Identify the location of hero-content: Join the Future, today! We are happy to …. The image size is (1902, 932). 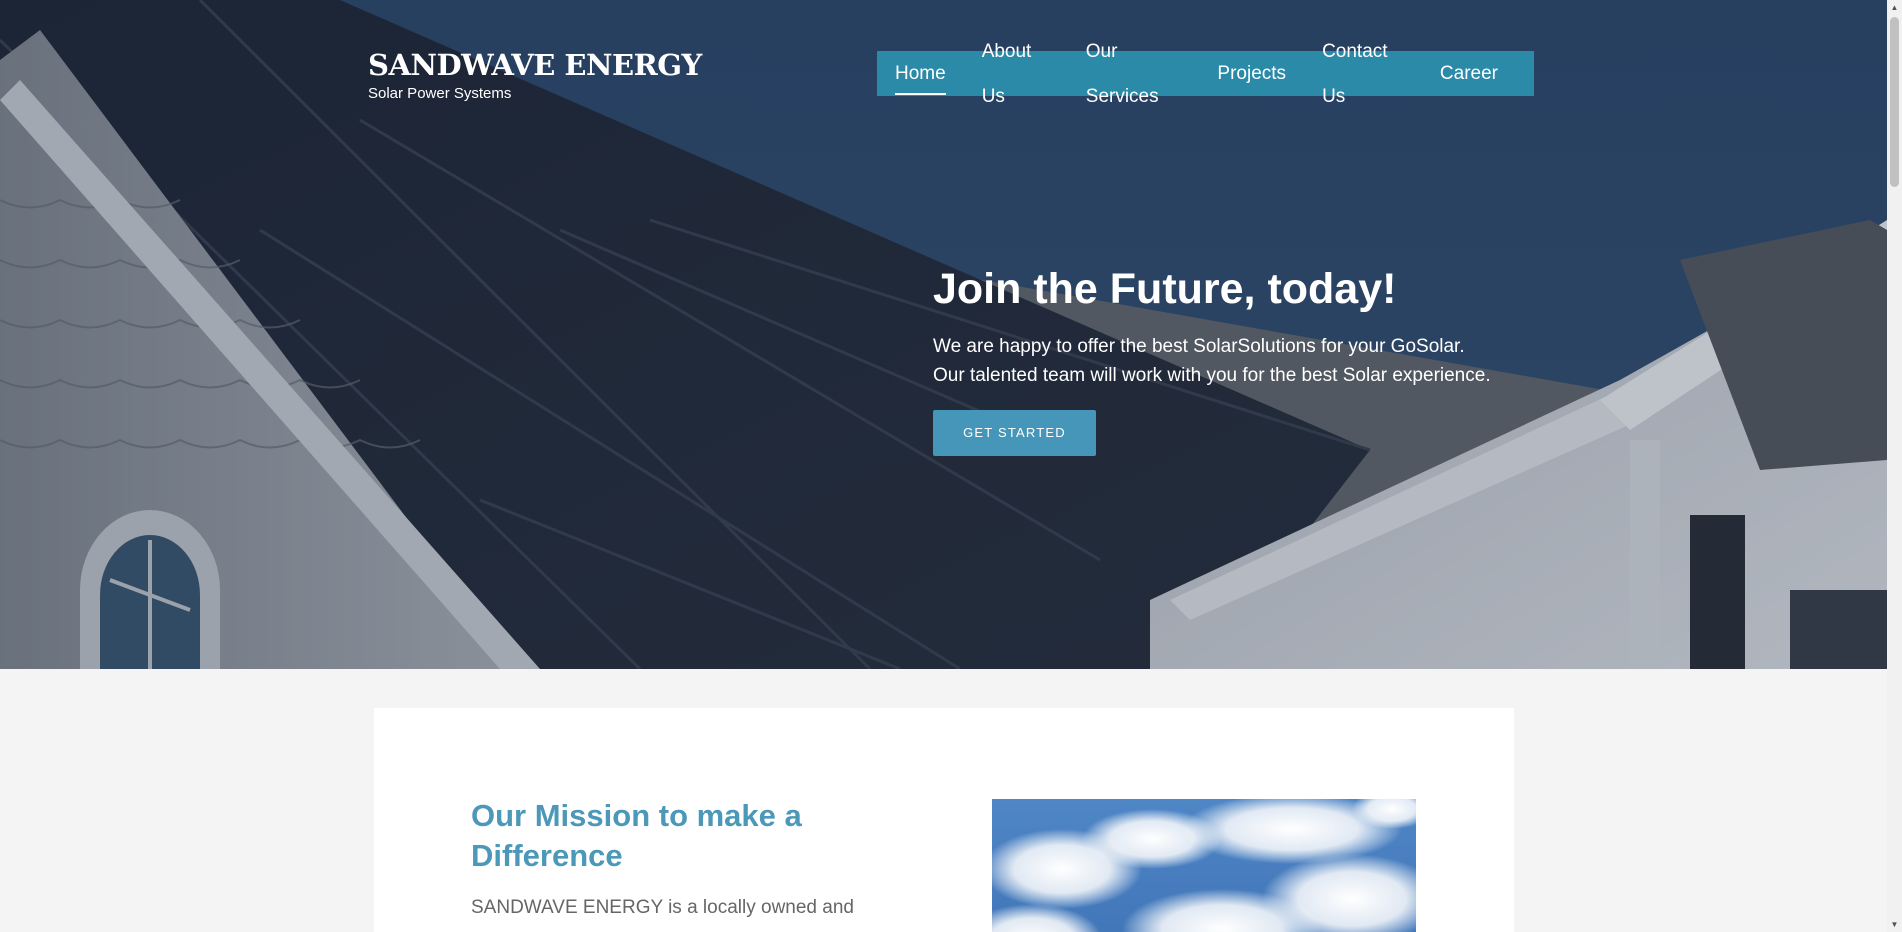
(1213, 359).